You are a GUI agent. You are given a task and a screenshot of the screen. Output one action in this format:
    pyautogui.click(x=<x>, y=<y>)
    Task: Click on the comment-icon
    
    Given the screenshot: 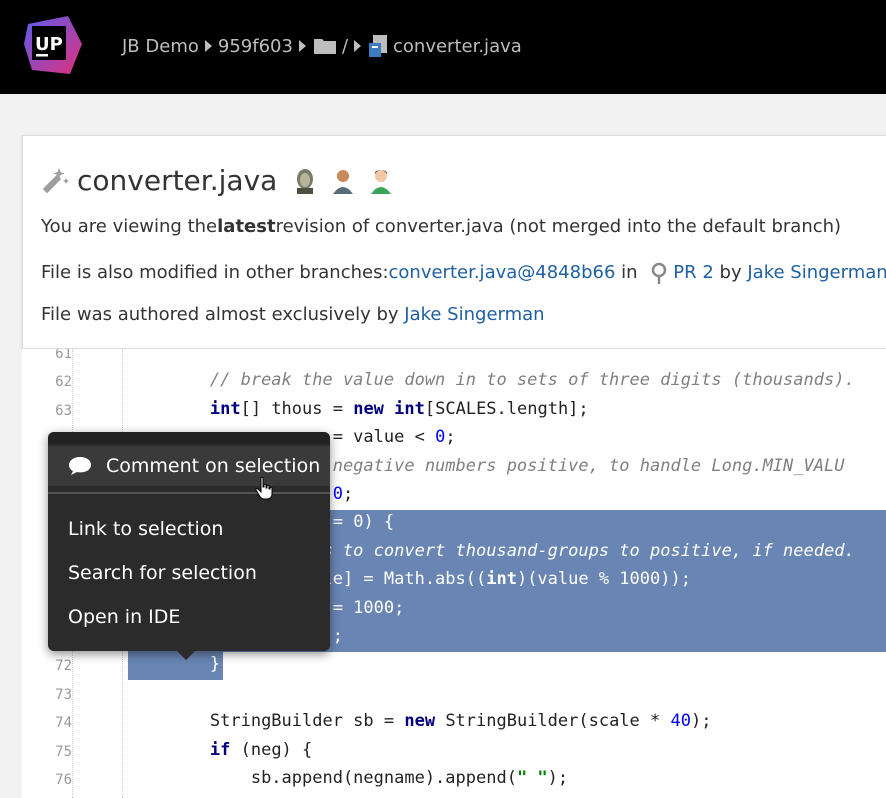 What is the action you would take?
    pyautogui.click(x=80, y=466)
    